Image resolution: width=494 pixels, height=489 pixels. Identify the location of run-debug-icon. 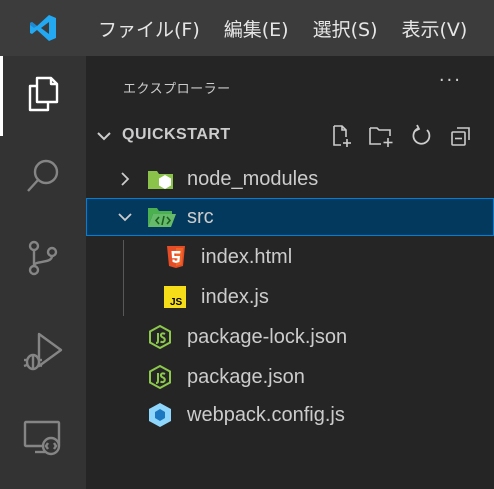
(43, 354).